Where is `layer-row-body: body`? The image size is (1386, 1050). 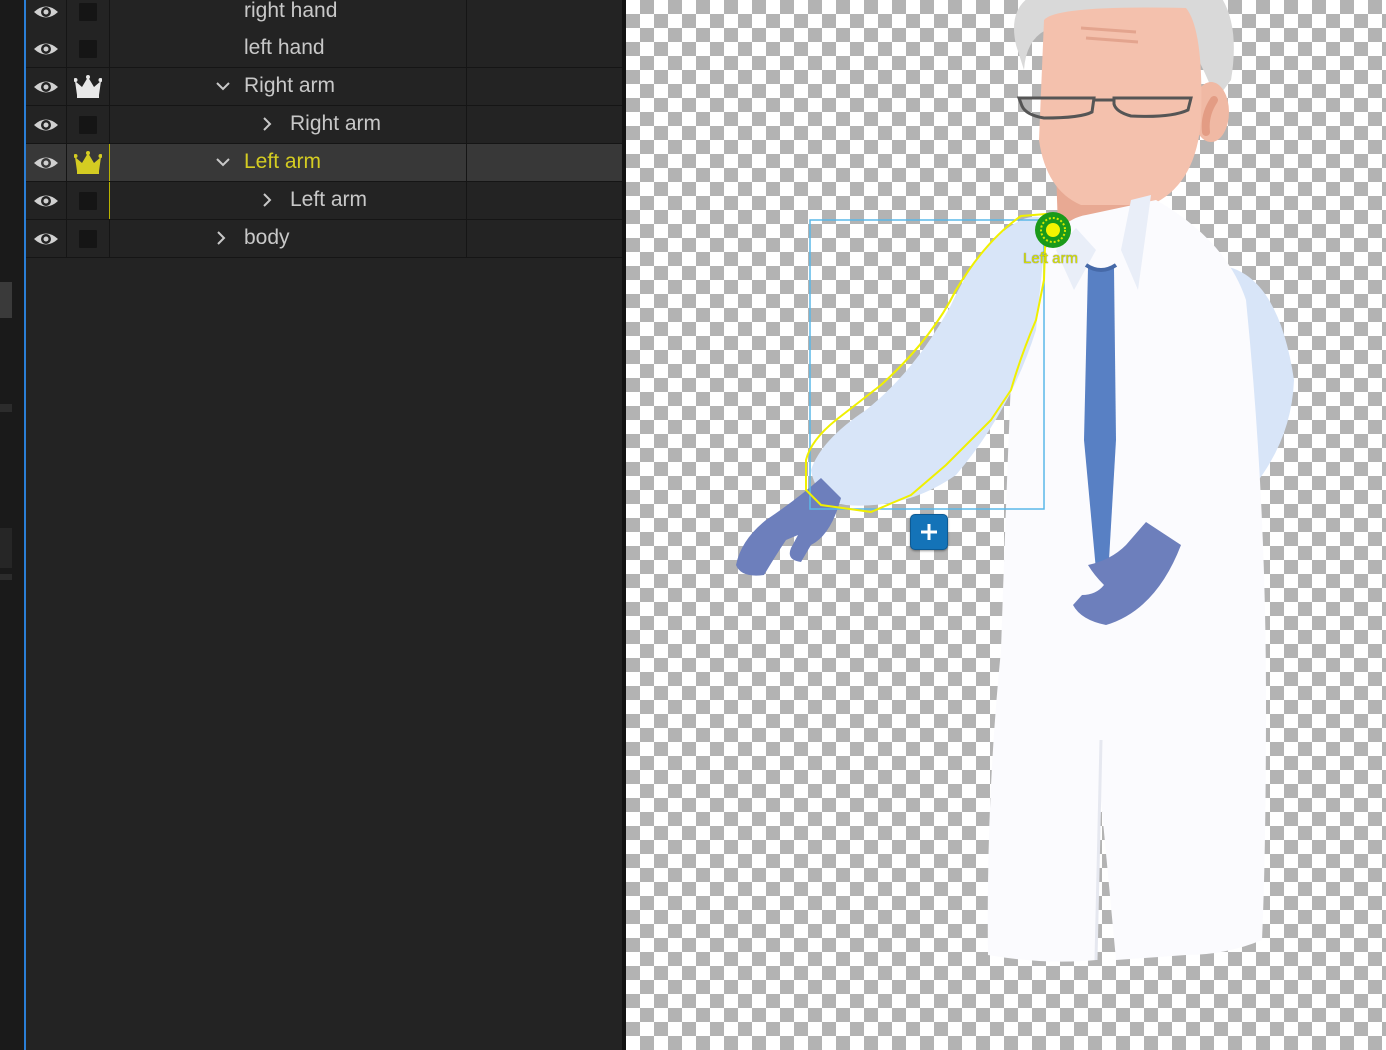
layer-row-body: body is located at coordinates (324, 239).